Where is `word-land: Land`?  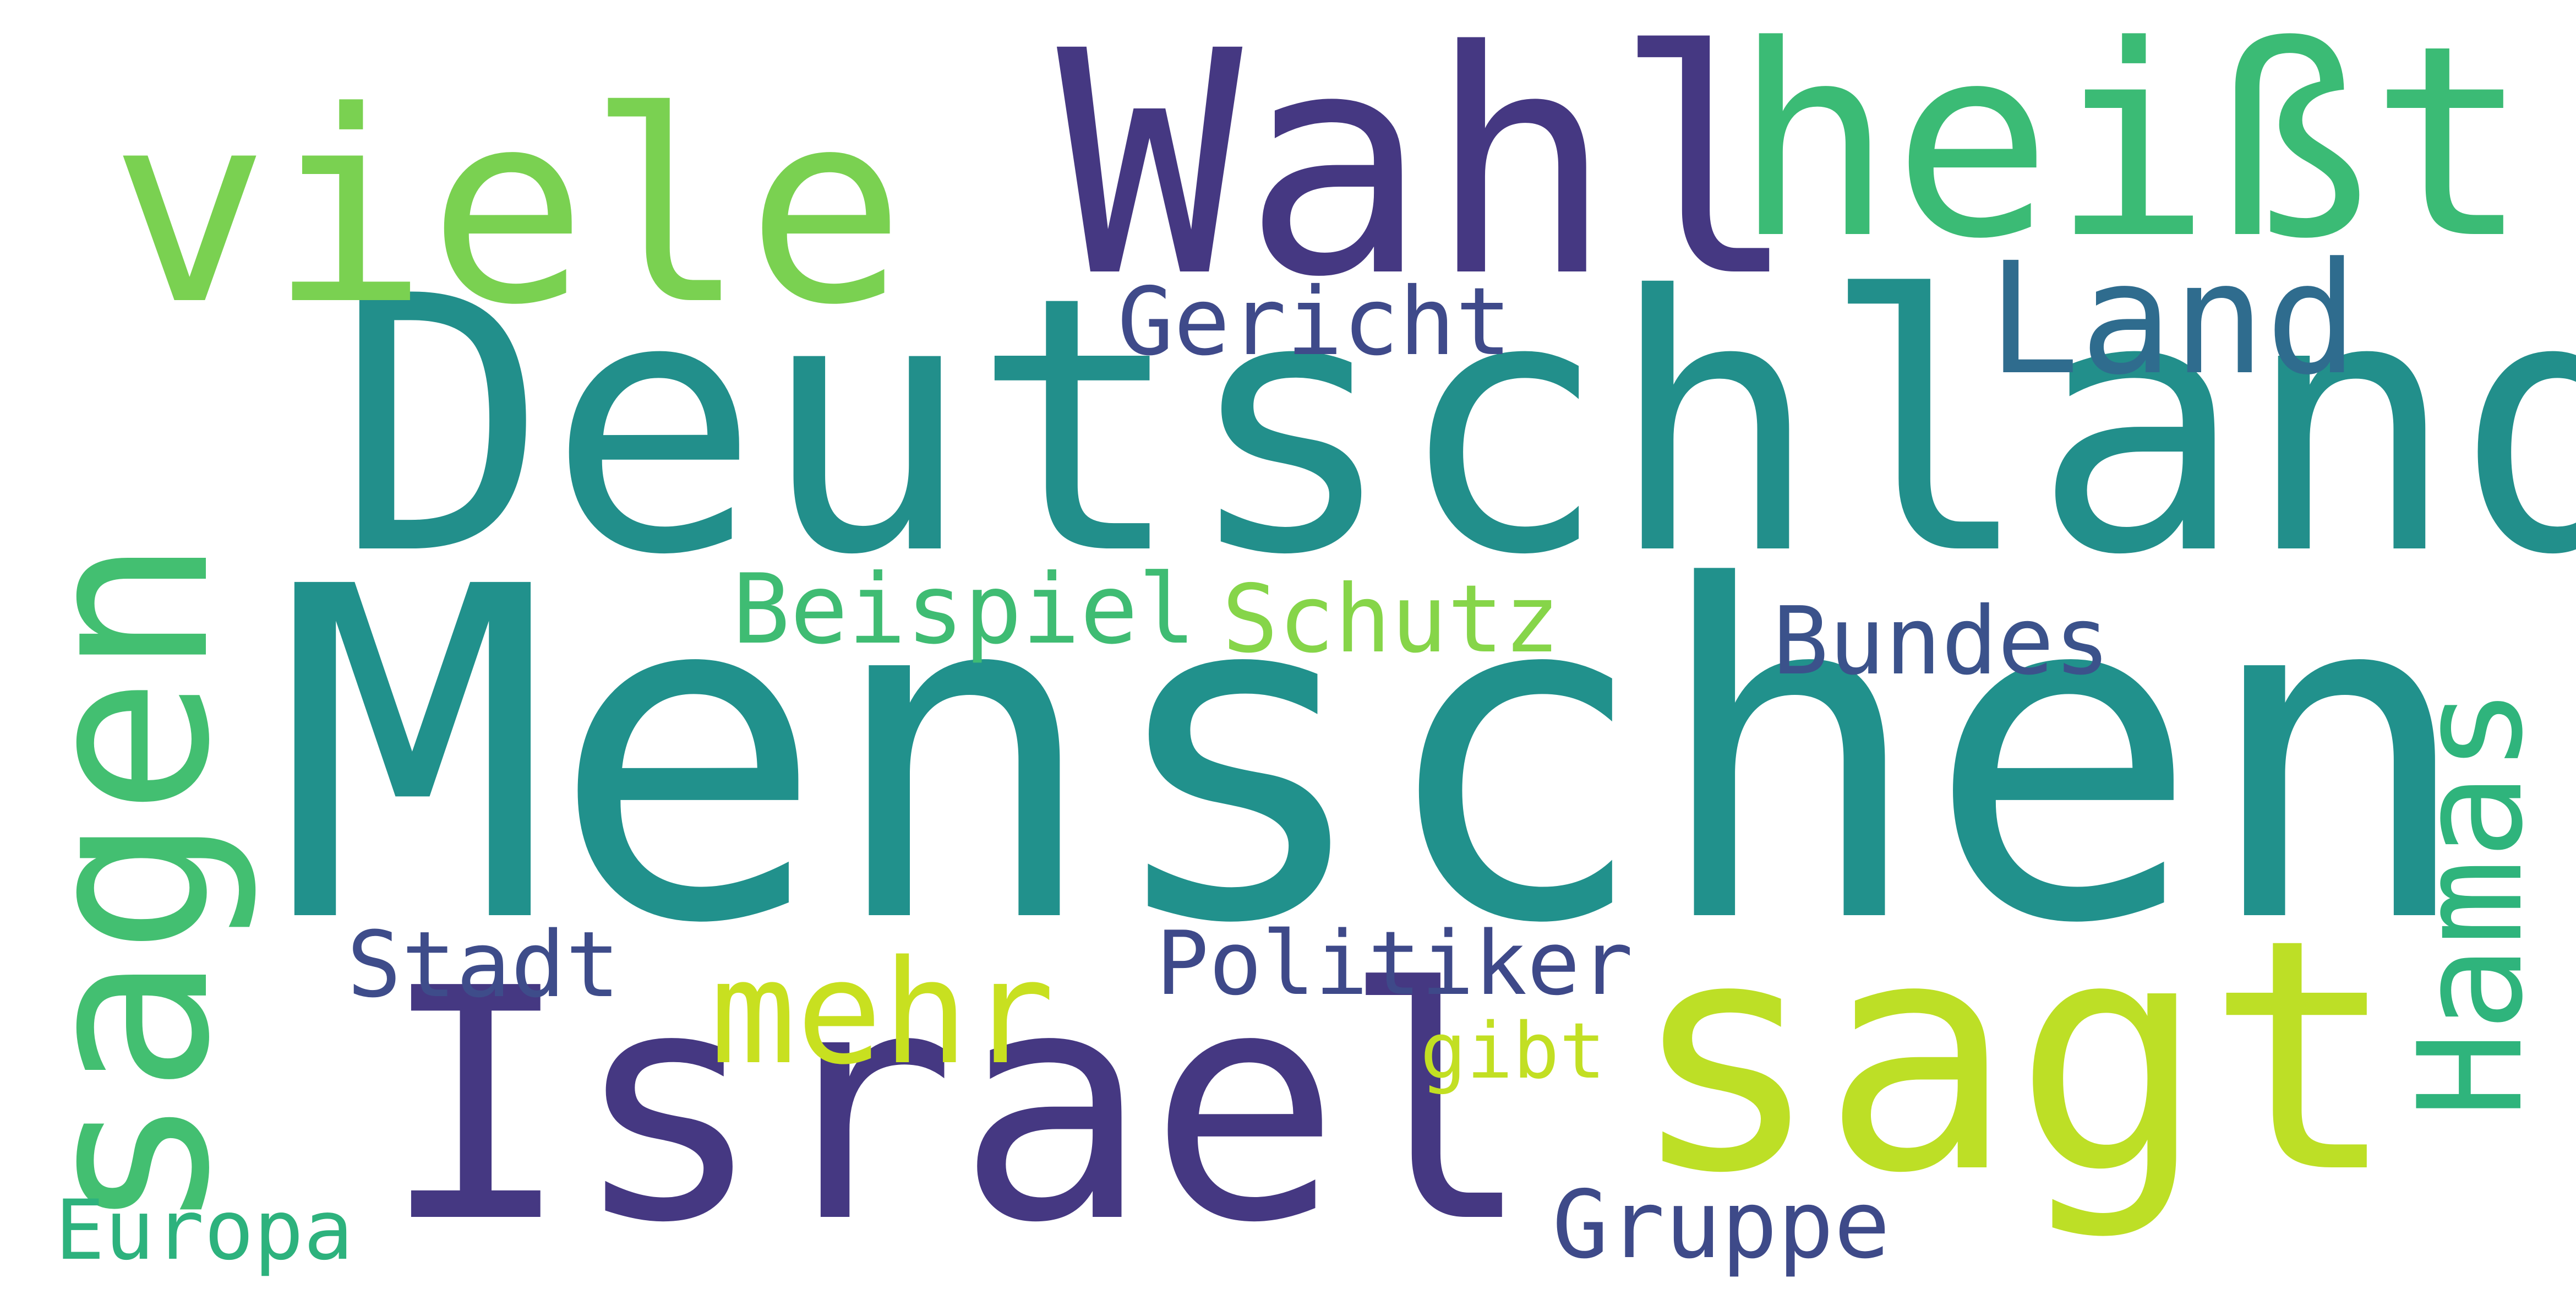 word-land: Land is located at coordinates (2173, 320).